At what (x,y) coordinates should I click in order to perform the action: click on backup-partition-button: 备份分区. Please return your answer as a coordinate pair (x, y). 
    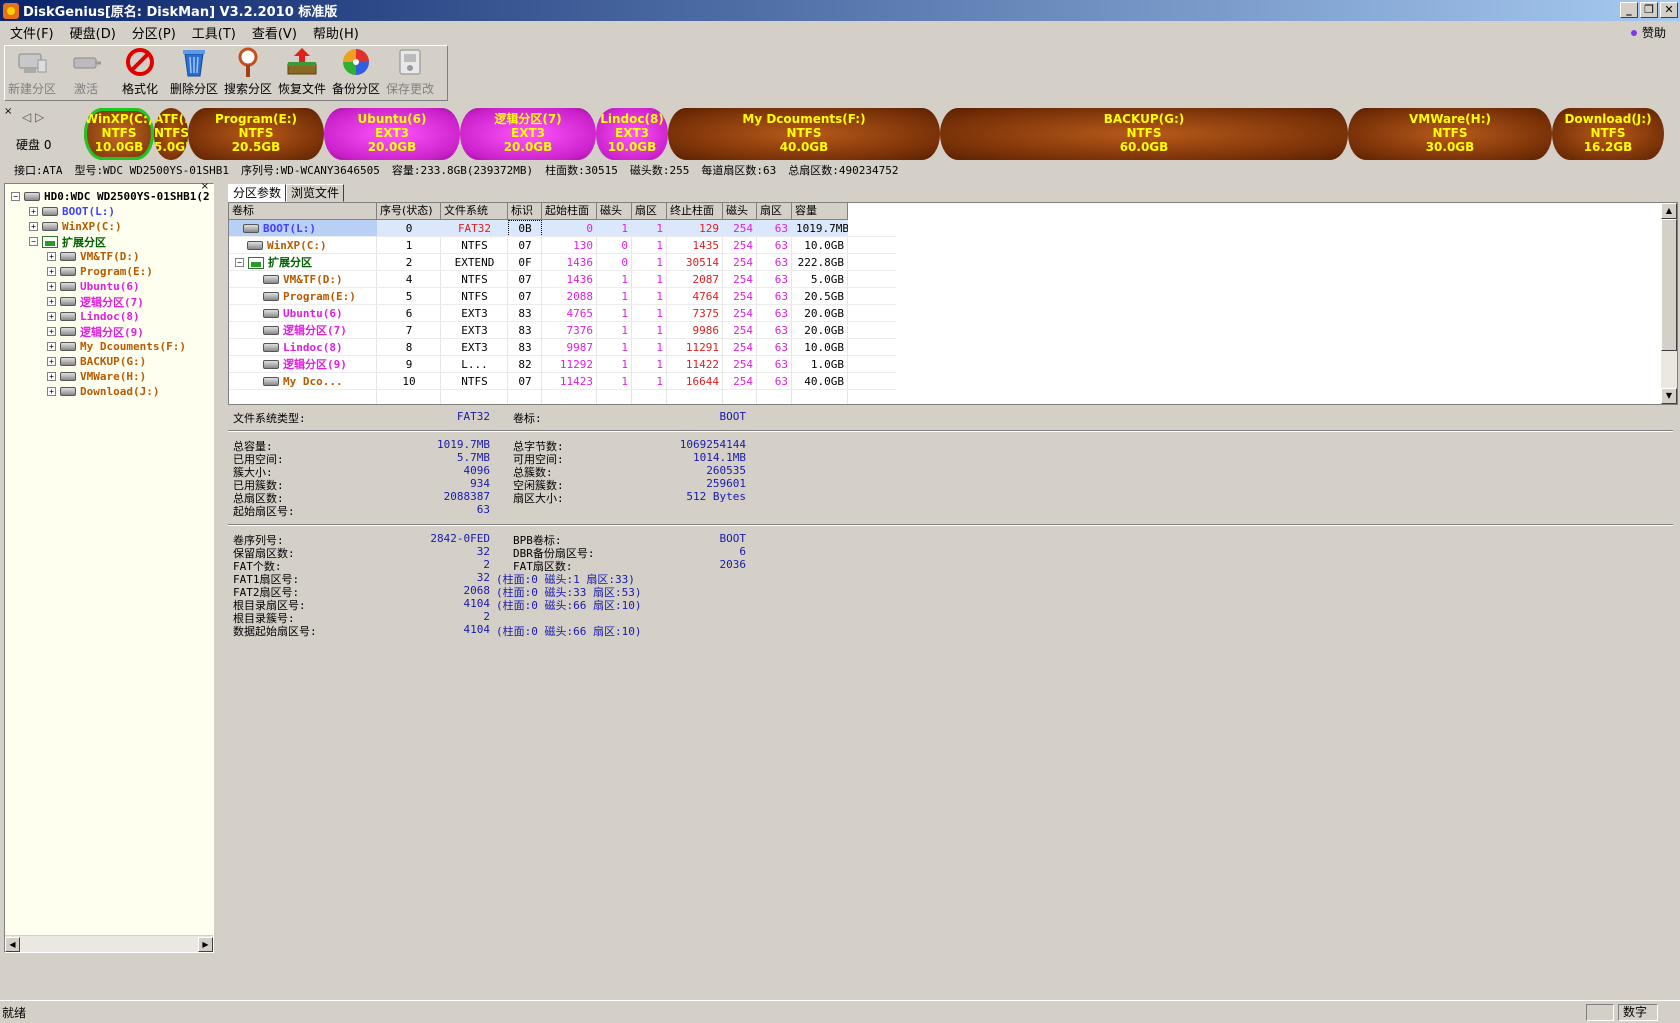
    Looking at the image, I should click on (356, 73).